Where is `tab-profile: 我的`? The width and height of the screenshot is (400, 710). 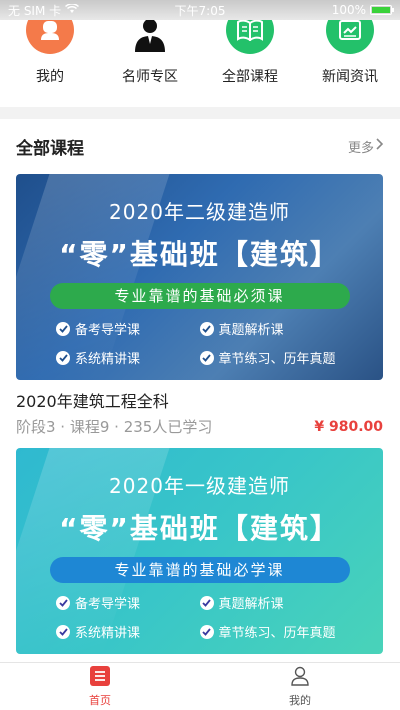
tab-profile: 我的 is located at coordinates (300, 686).